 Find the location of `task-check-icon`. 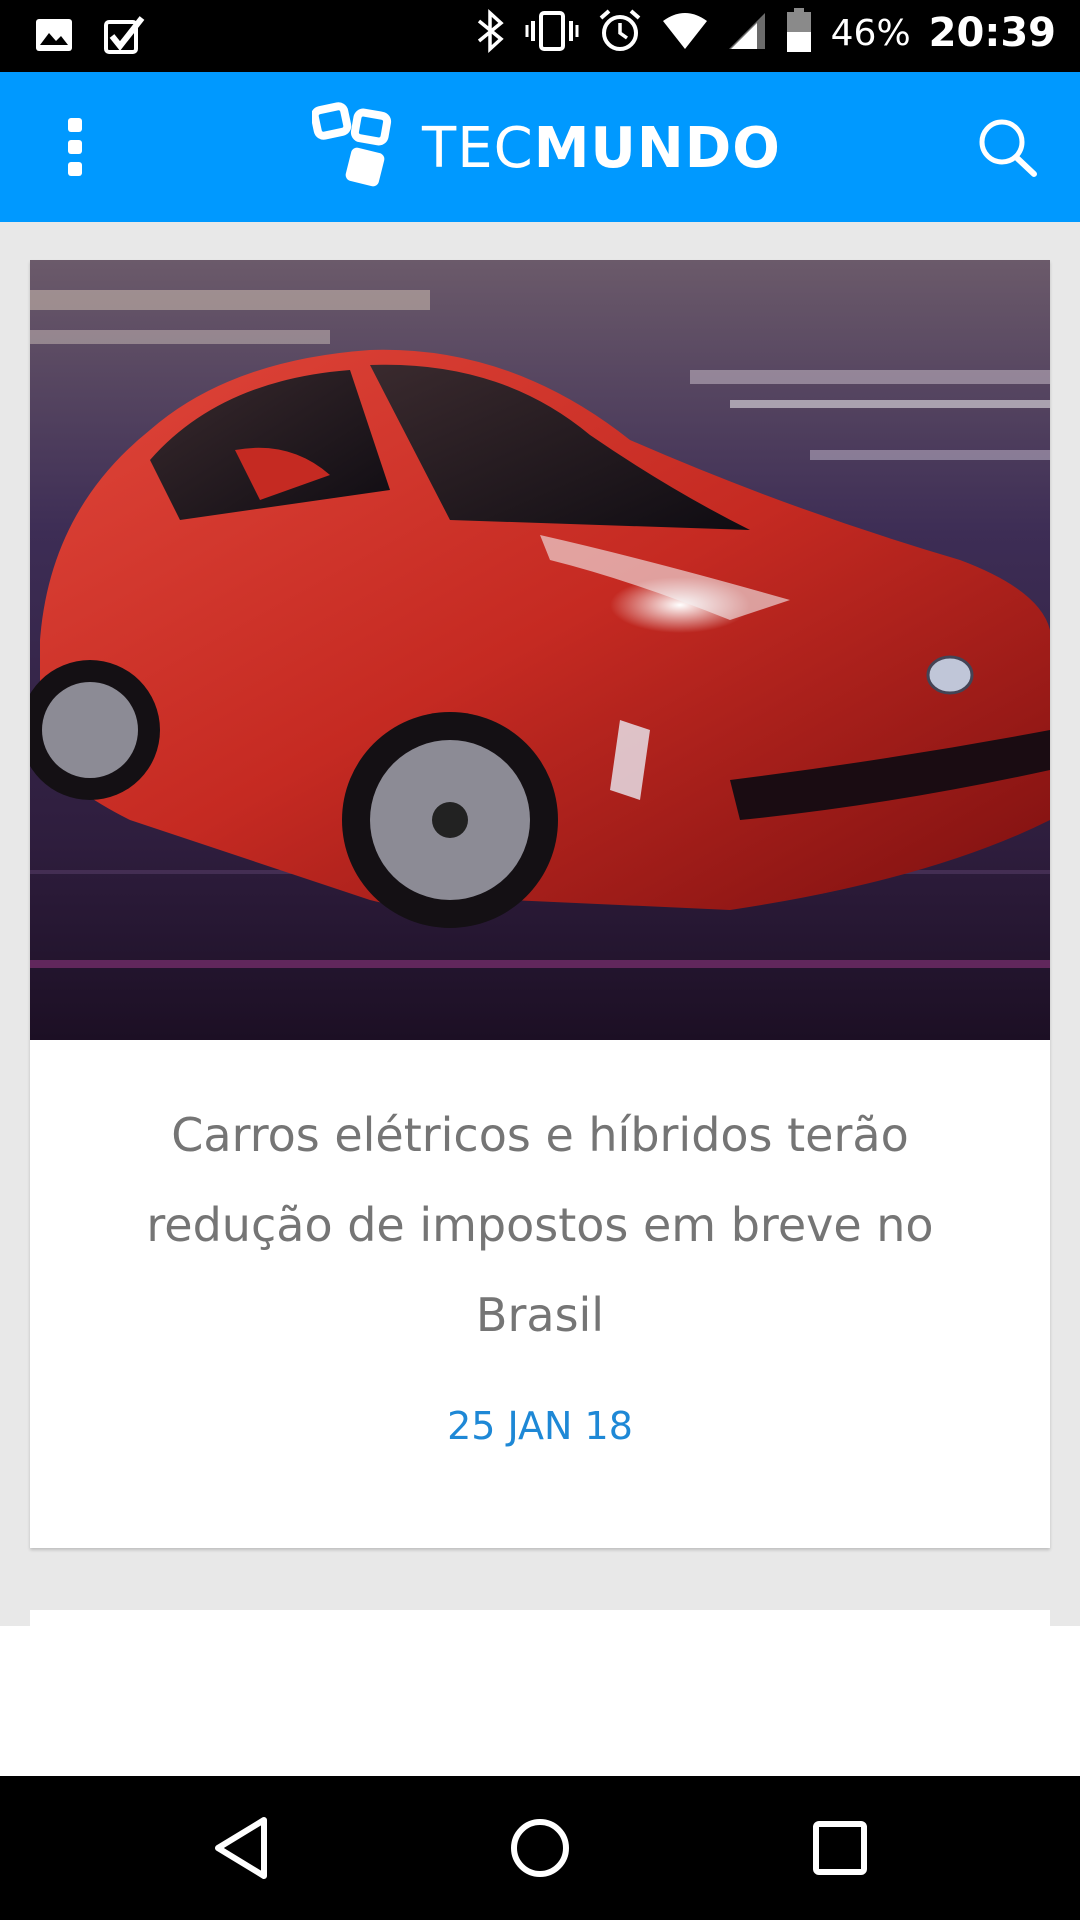

task-check-icon is located at coordinates (125, 37).